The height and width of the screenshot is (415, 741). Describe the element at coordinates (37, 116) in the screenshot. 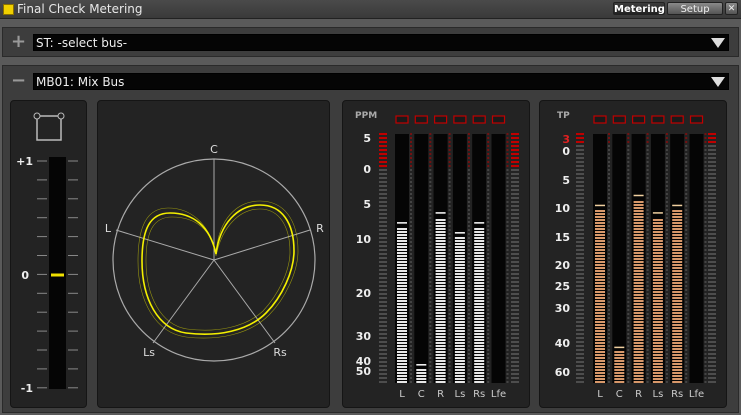

I see `link-handle-left` at that location.